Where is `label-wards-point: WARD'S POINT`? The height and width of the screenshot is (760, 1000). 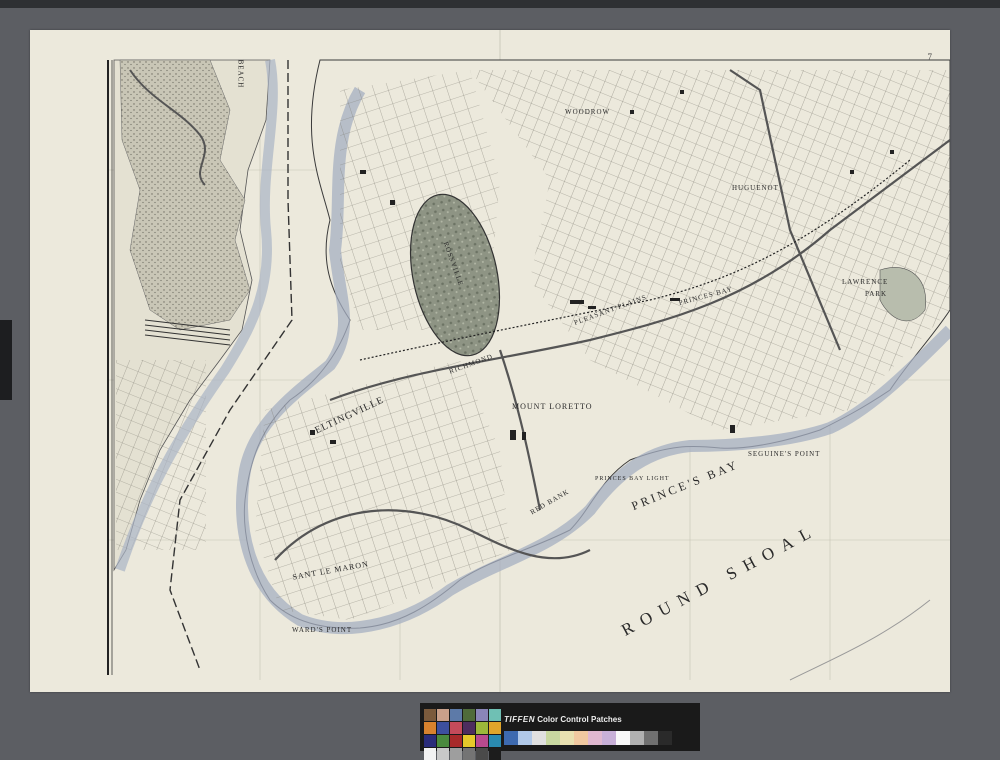 label-wards-point: WARD'S POINT is located at coordinates (322, 630).